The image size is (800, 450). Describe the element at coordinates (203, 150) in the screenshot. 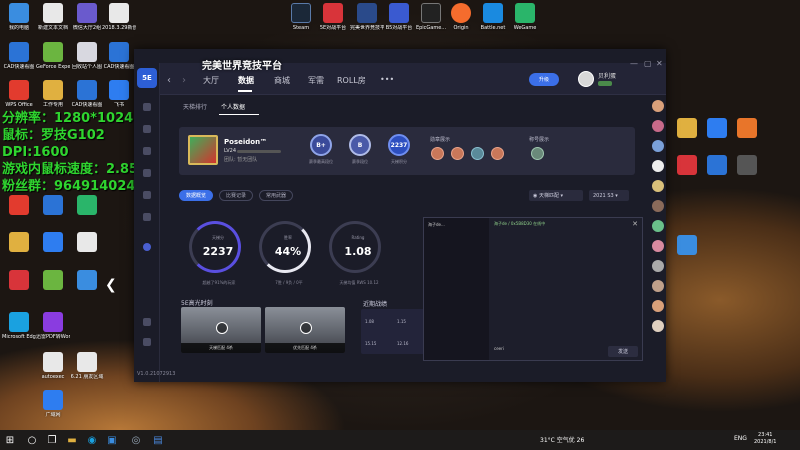

I see `player-avatar` at that location.